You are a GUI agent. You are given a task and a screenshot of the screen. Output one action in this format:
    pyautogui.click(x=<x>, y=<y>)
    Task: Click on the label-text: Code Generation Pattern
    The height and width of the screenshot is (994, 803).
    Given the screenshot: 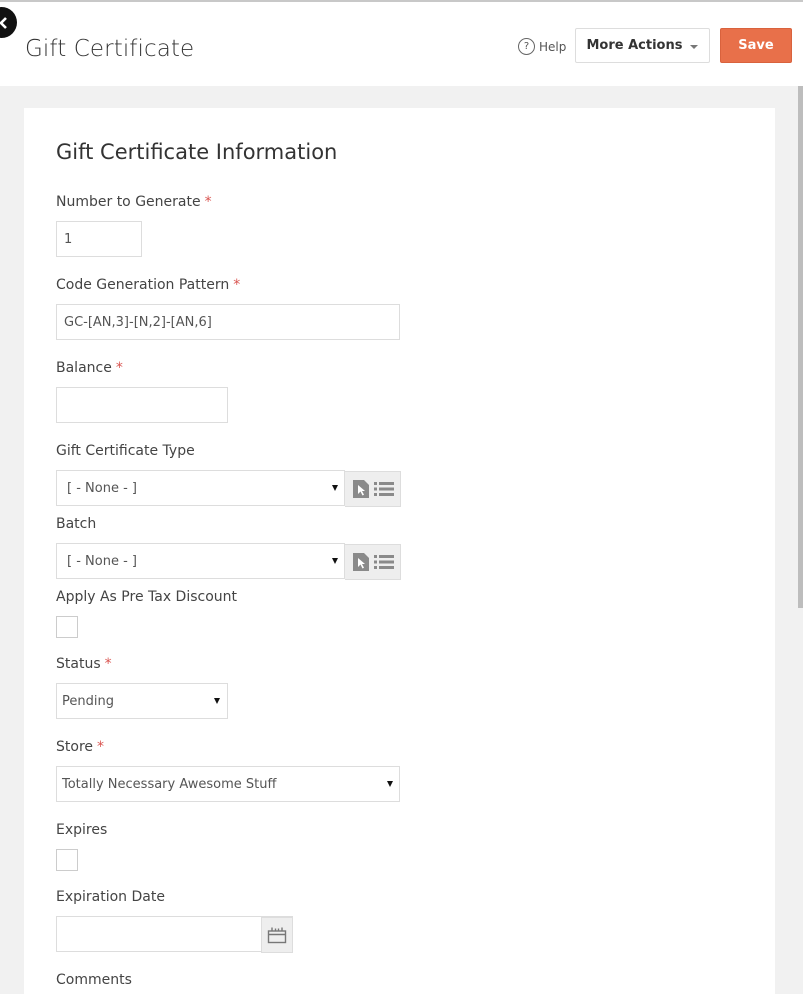 What is the action you would take?
    pyautogui.click(x=143, y=285)
    